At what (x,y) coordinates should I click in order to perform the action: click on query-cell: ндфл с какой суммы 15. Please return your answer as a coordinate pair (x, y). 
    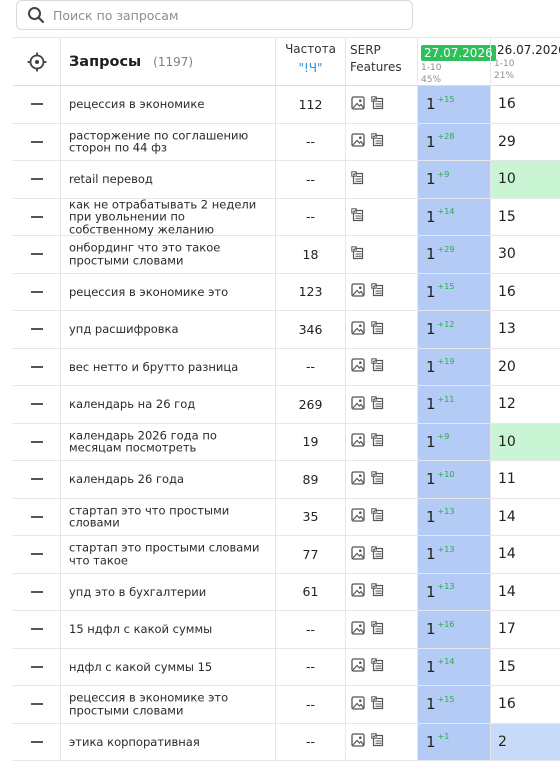
    Looking at the image, I should click on (167, 666).